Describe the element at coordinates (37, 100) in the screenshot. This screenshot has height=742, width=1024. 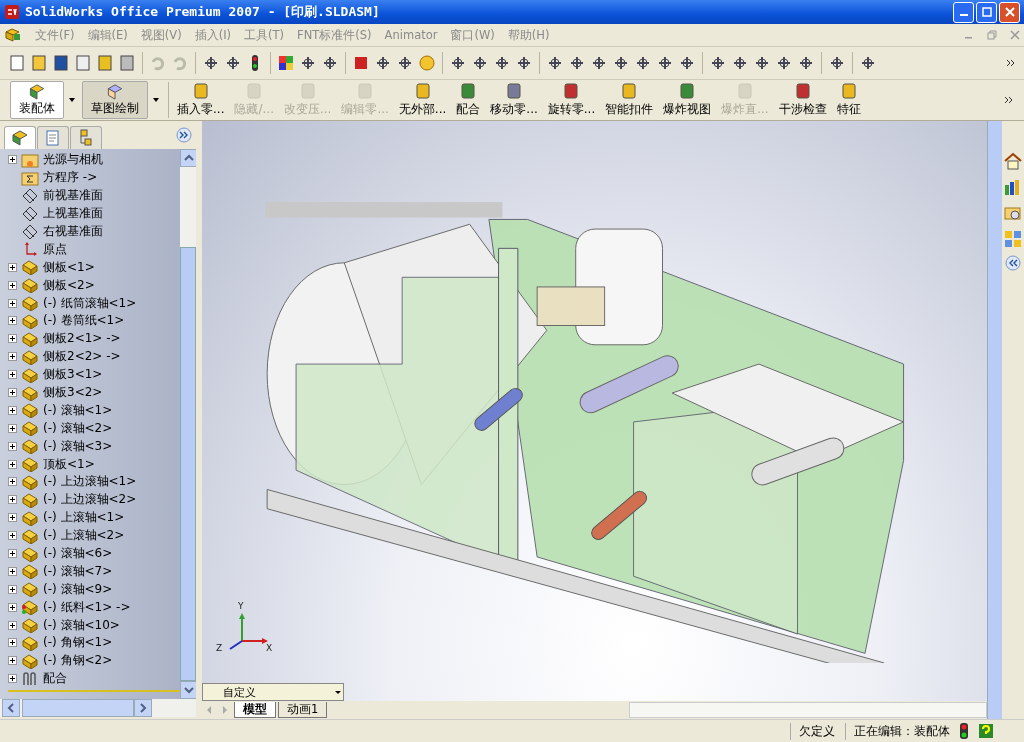
I see `command-tab: 装配体` at that location.